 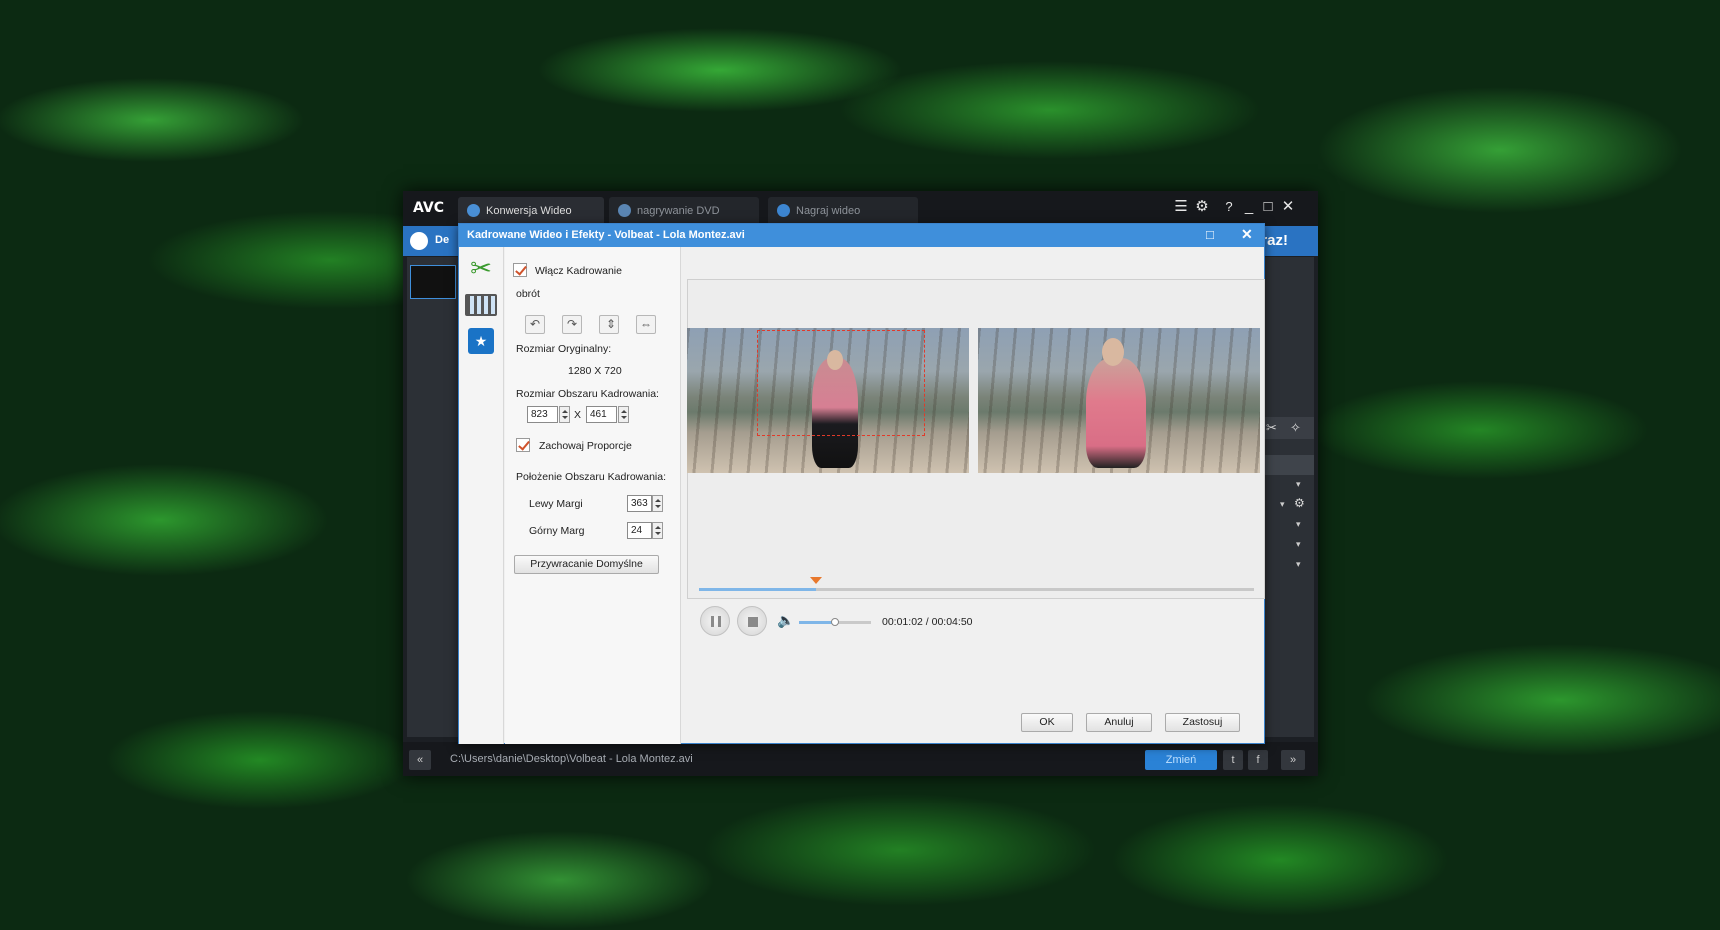 I want to click on top-margin-stepper, so click(x=657, y=530).